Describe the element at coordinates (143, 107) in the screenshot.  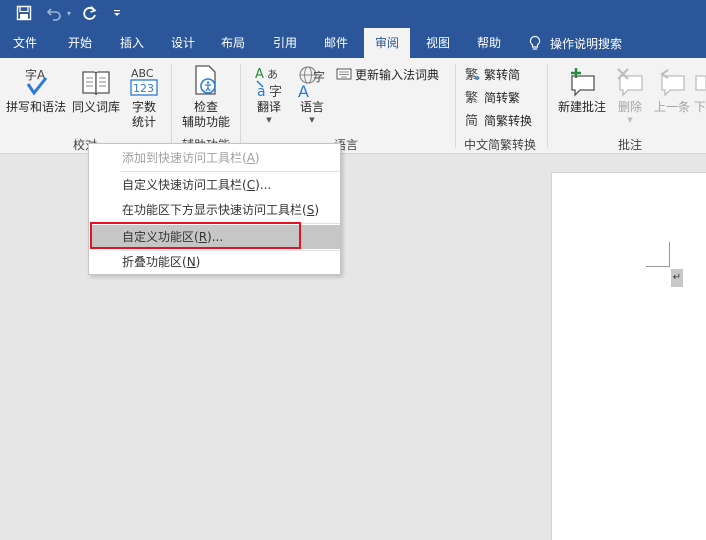
I see `word-count-label-1: 字数` at that location.